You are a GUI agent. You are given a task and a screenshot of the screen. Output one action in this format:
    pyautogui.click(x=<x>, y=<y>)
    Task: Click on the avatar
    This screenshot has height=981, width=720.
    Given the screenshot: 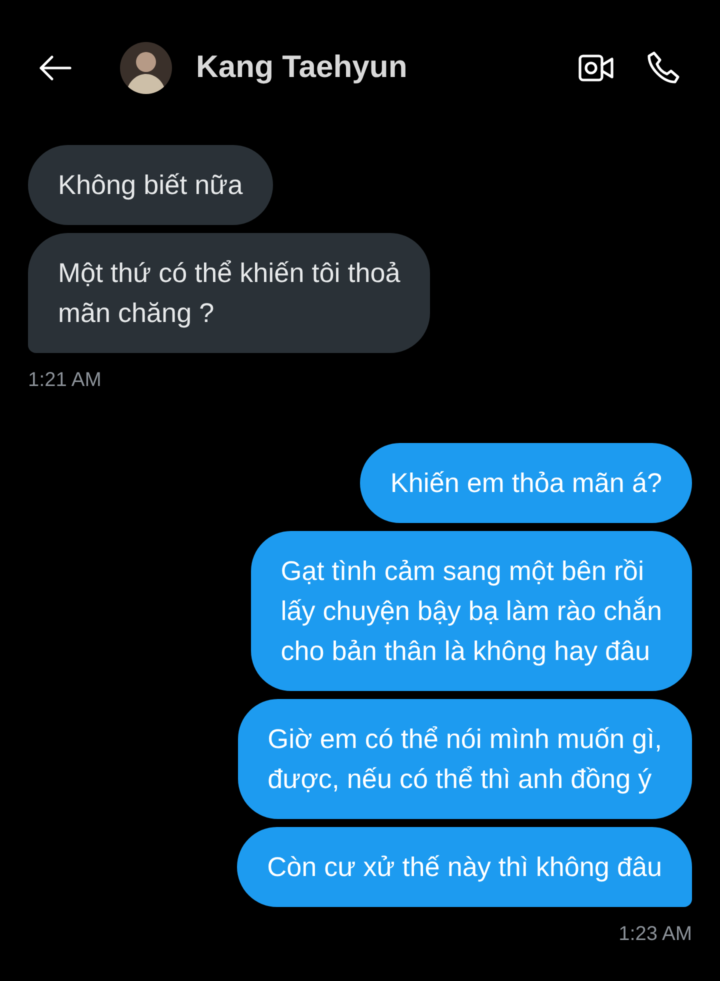 What is the action you would take?
    pyautogui.click(x=146, y=68)
    